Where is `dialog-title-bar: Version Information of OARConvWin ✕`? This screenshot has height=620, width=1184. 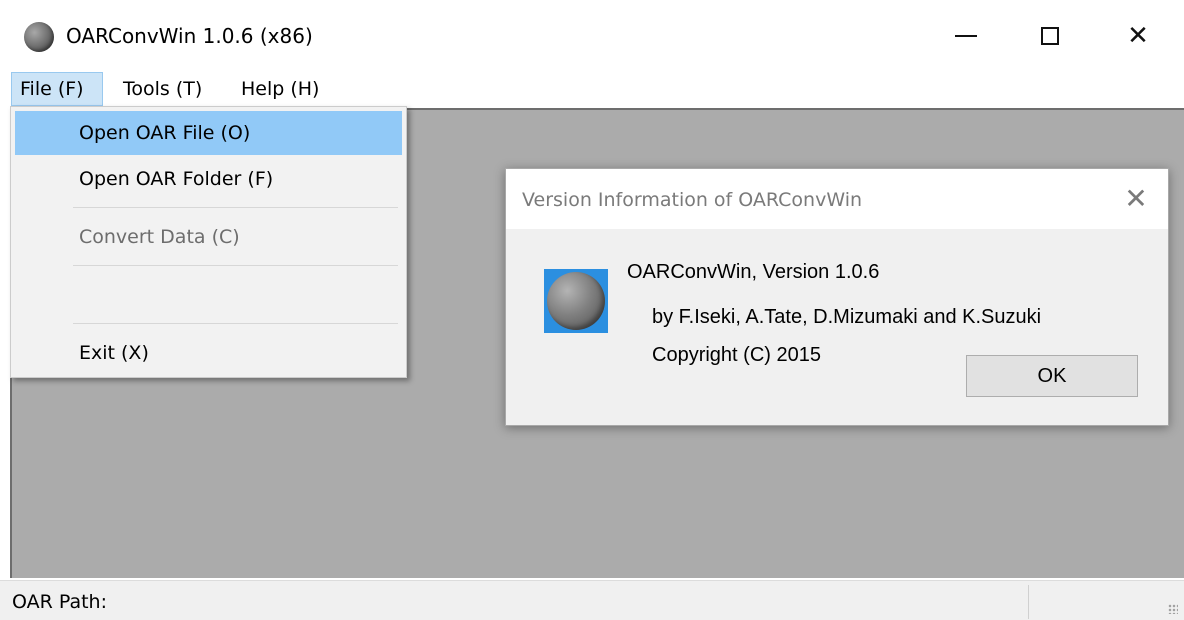 dialog-title-bar: Version Information of OARConvWin ✕ is located at coordinates (837, 199).